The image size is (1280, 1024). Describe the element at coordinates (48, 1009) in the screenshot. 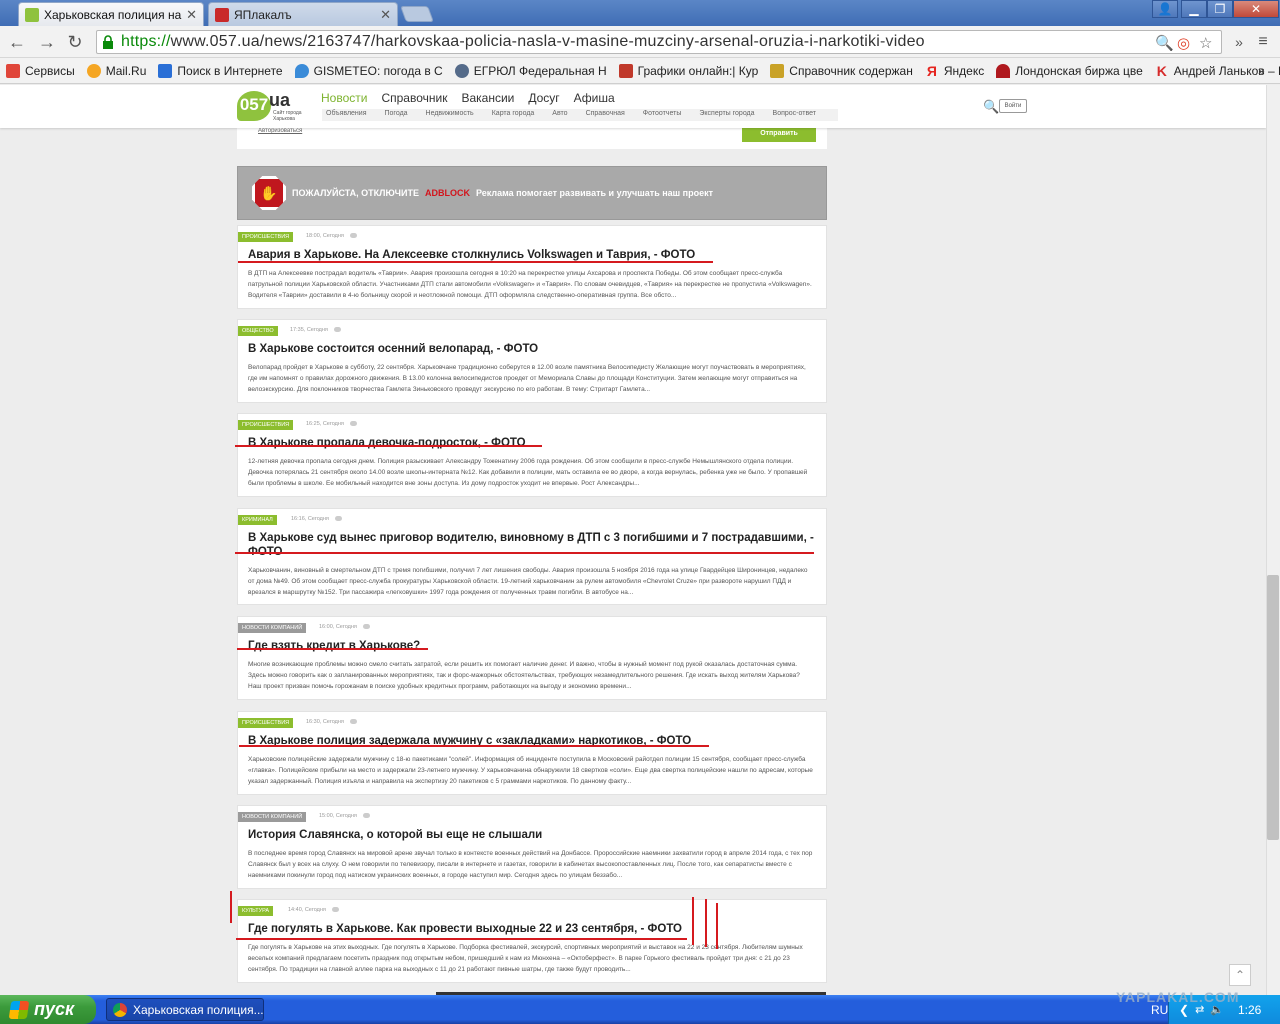

I see `start-button: пуск` at that location.